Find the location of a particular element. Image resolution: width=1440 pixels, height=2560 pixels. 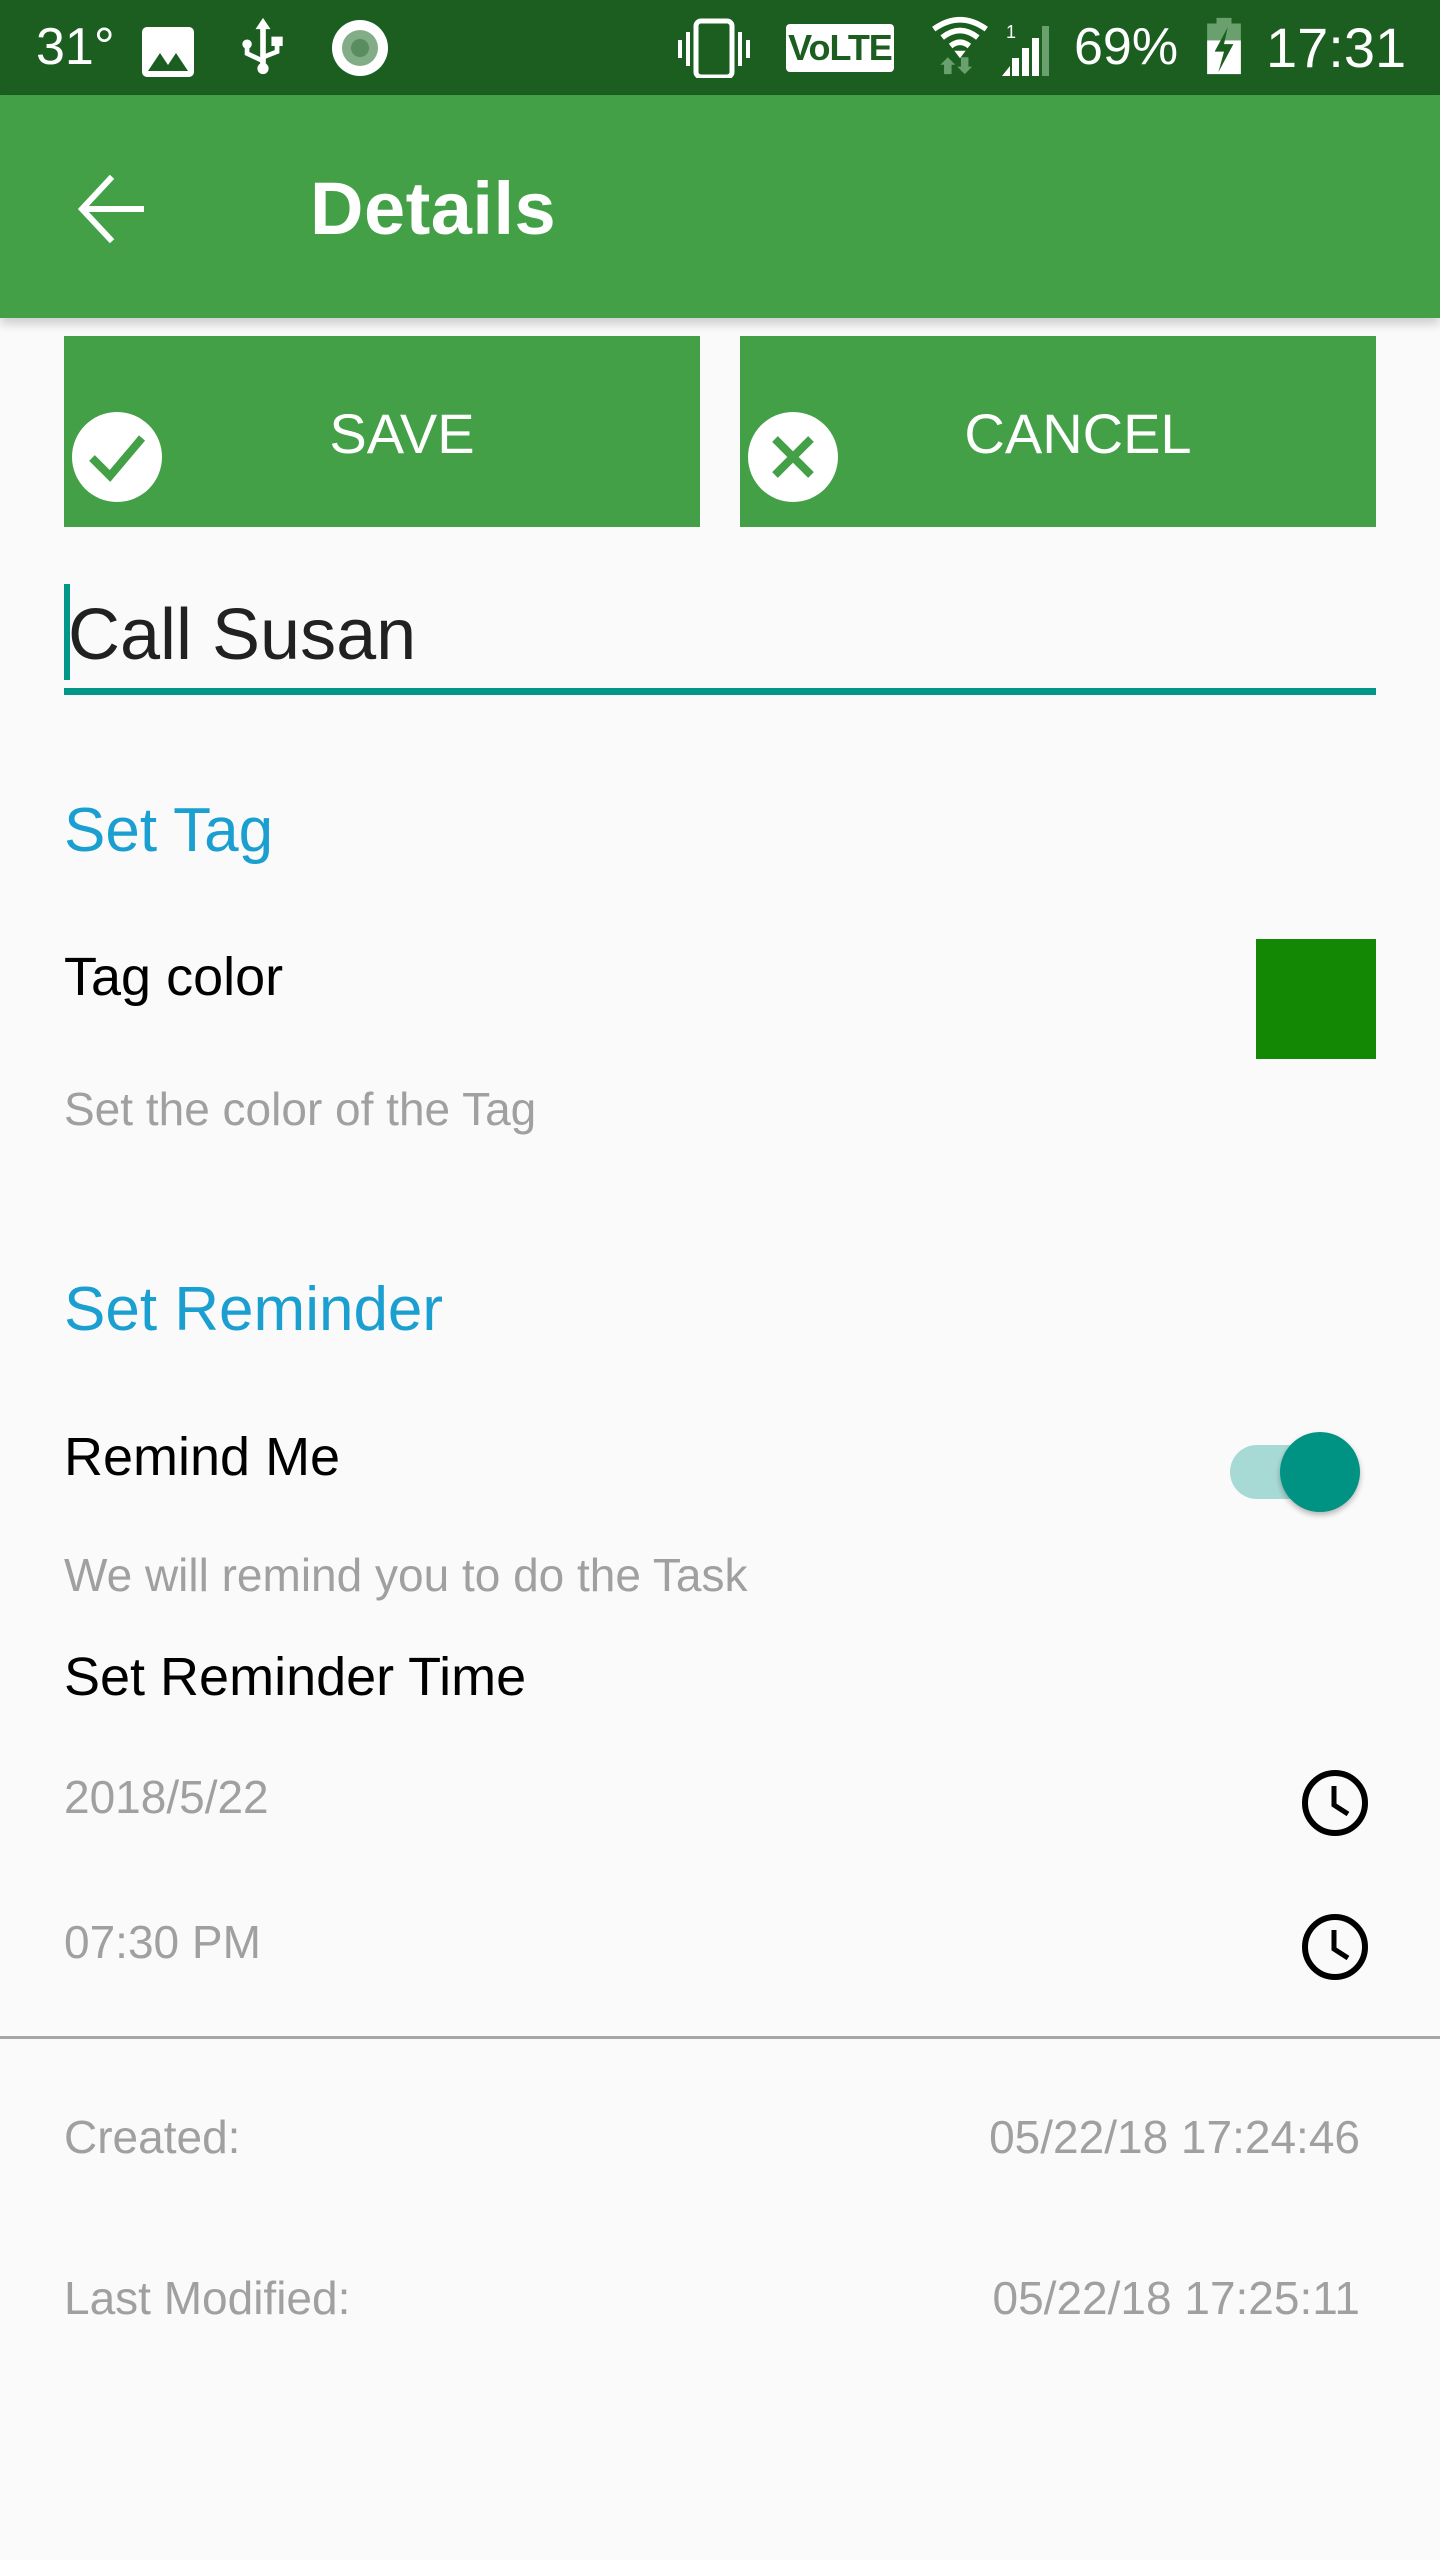

set-tag-heading: Set Tag is located at coordinates (169, 830).